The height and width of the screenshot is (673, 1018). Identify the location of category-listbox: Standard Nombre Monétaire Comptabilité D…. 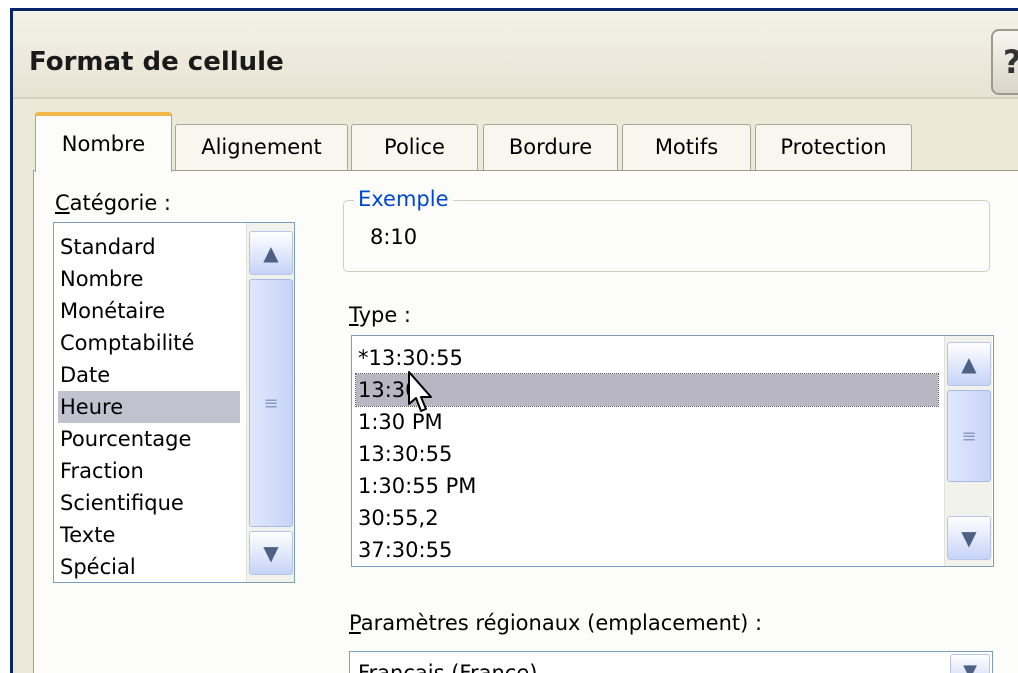
(174, 402).